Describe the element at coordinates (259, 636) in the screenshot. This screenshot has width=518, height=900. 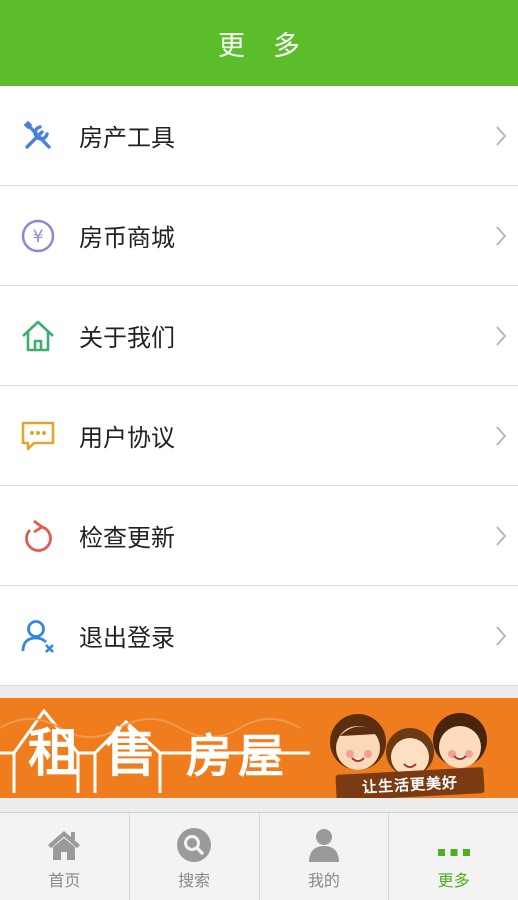
I see `menu-item-logout: 退出登录` at that location.